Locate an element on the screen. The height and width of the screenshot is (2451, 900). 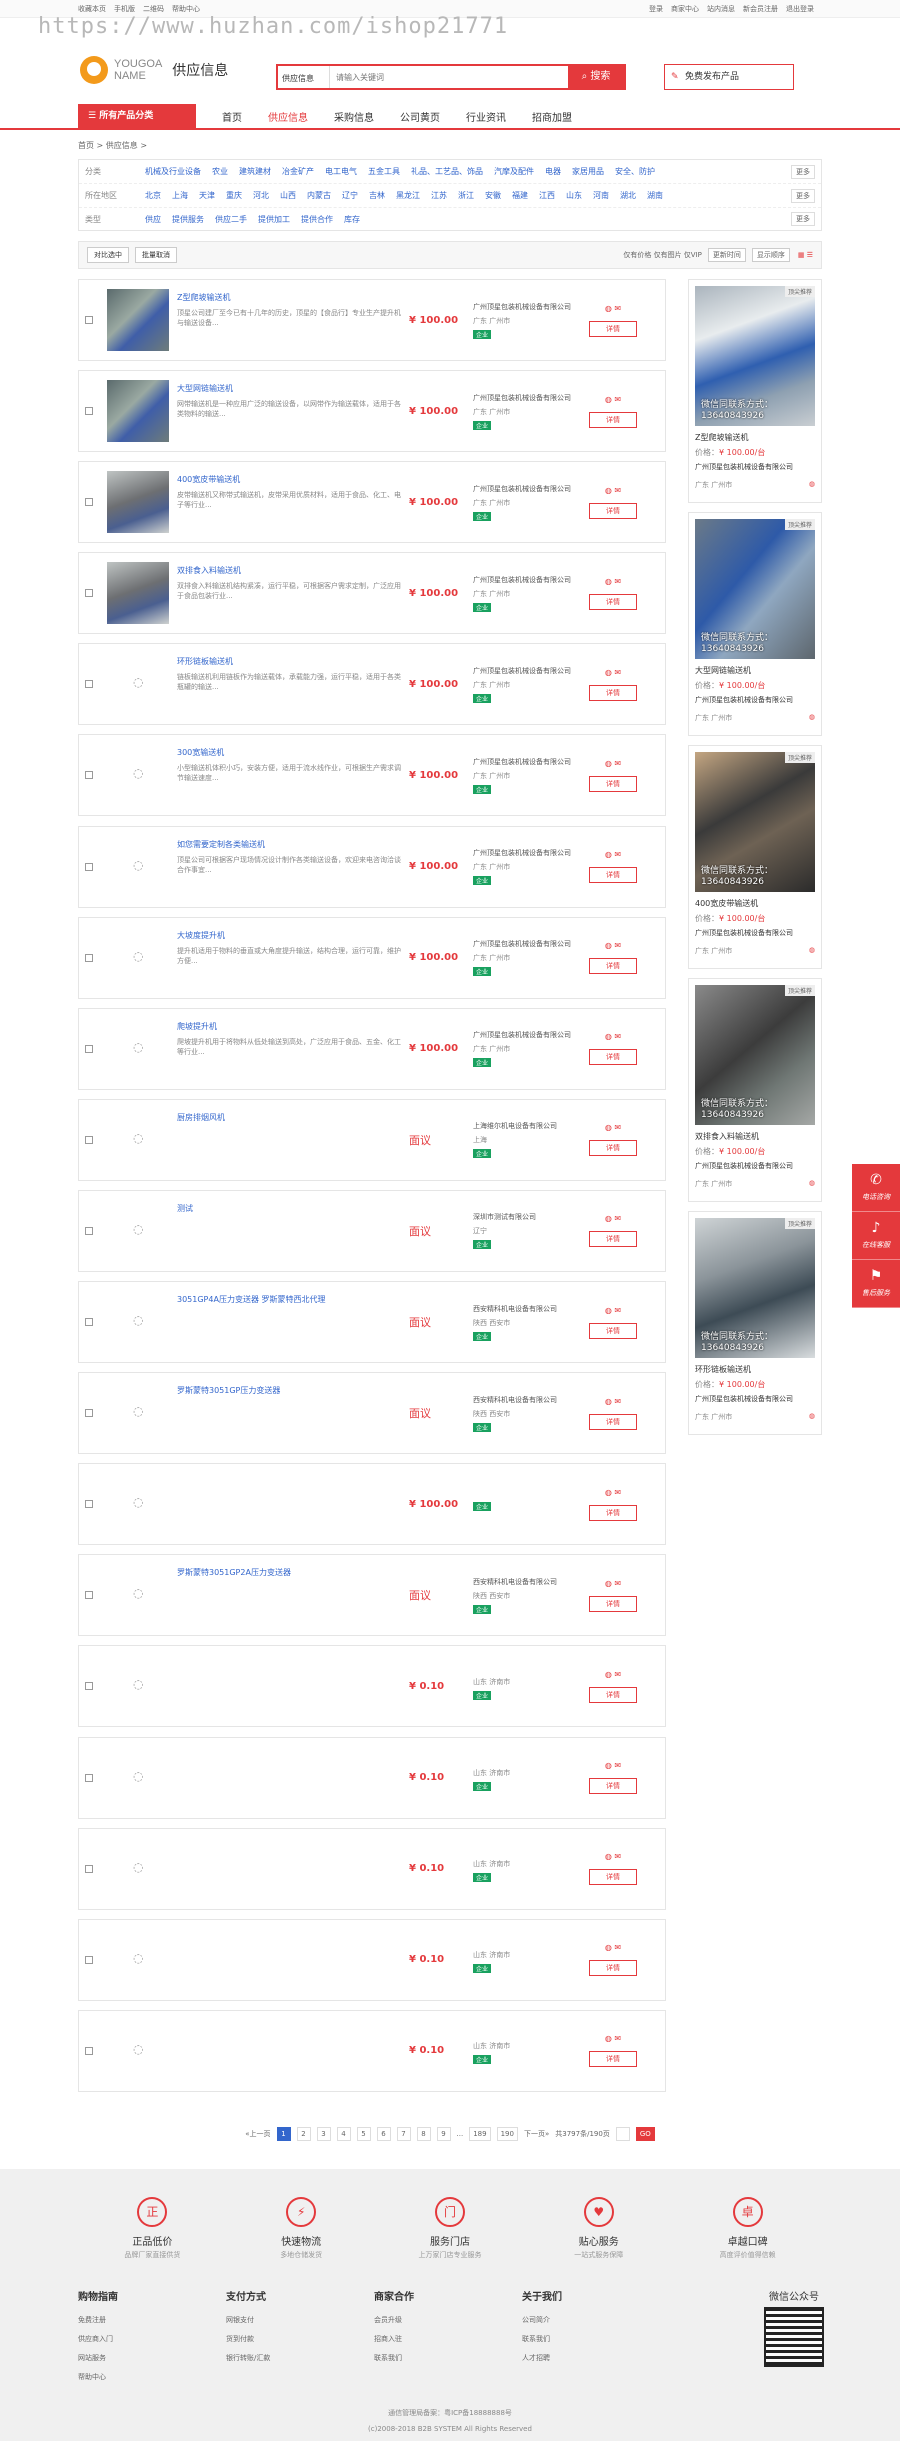
filter-option: 汽摩及配件 is located at coordinates (514, 171).